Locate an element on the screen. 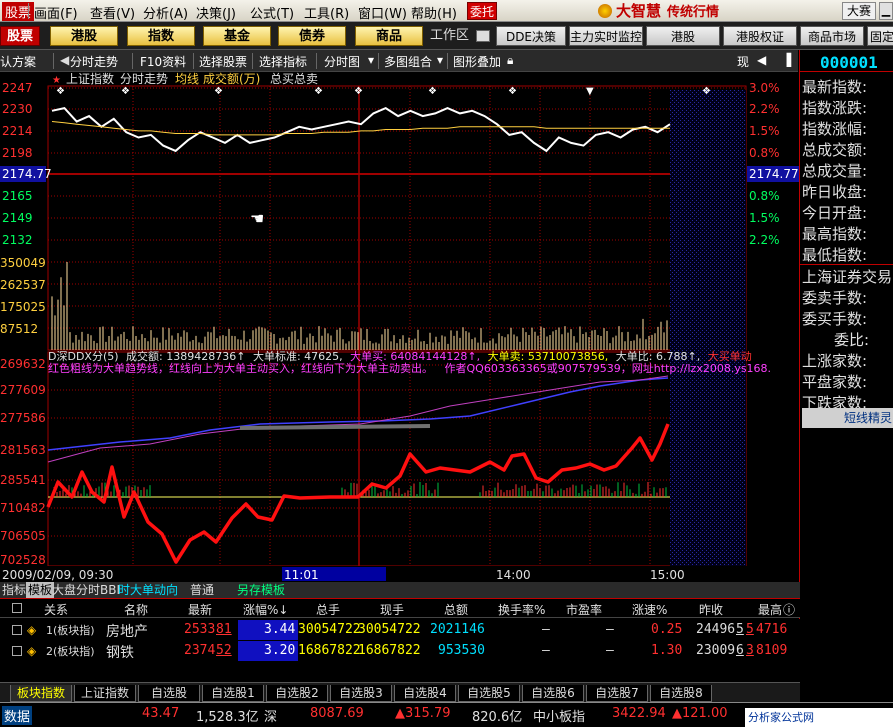 This screenshot has height=727, width=893. sheet-tab-watchlist4: 自选股4 is located at coordinates (425, 693).